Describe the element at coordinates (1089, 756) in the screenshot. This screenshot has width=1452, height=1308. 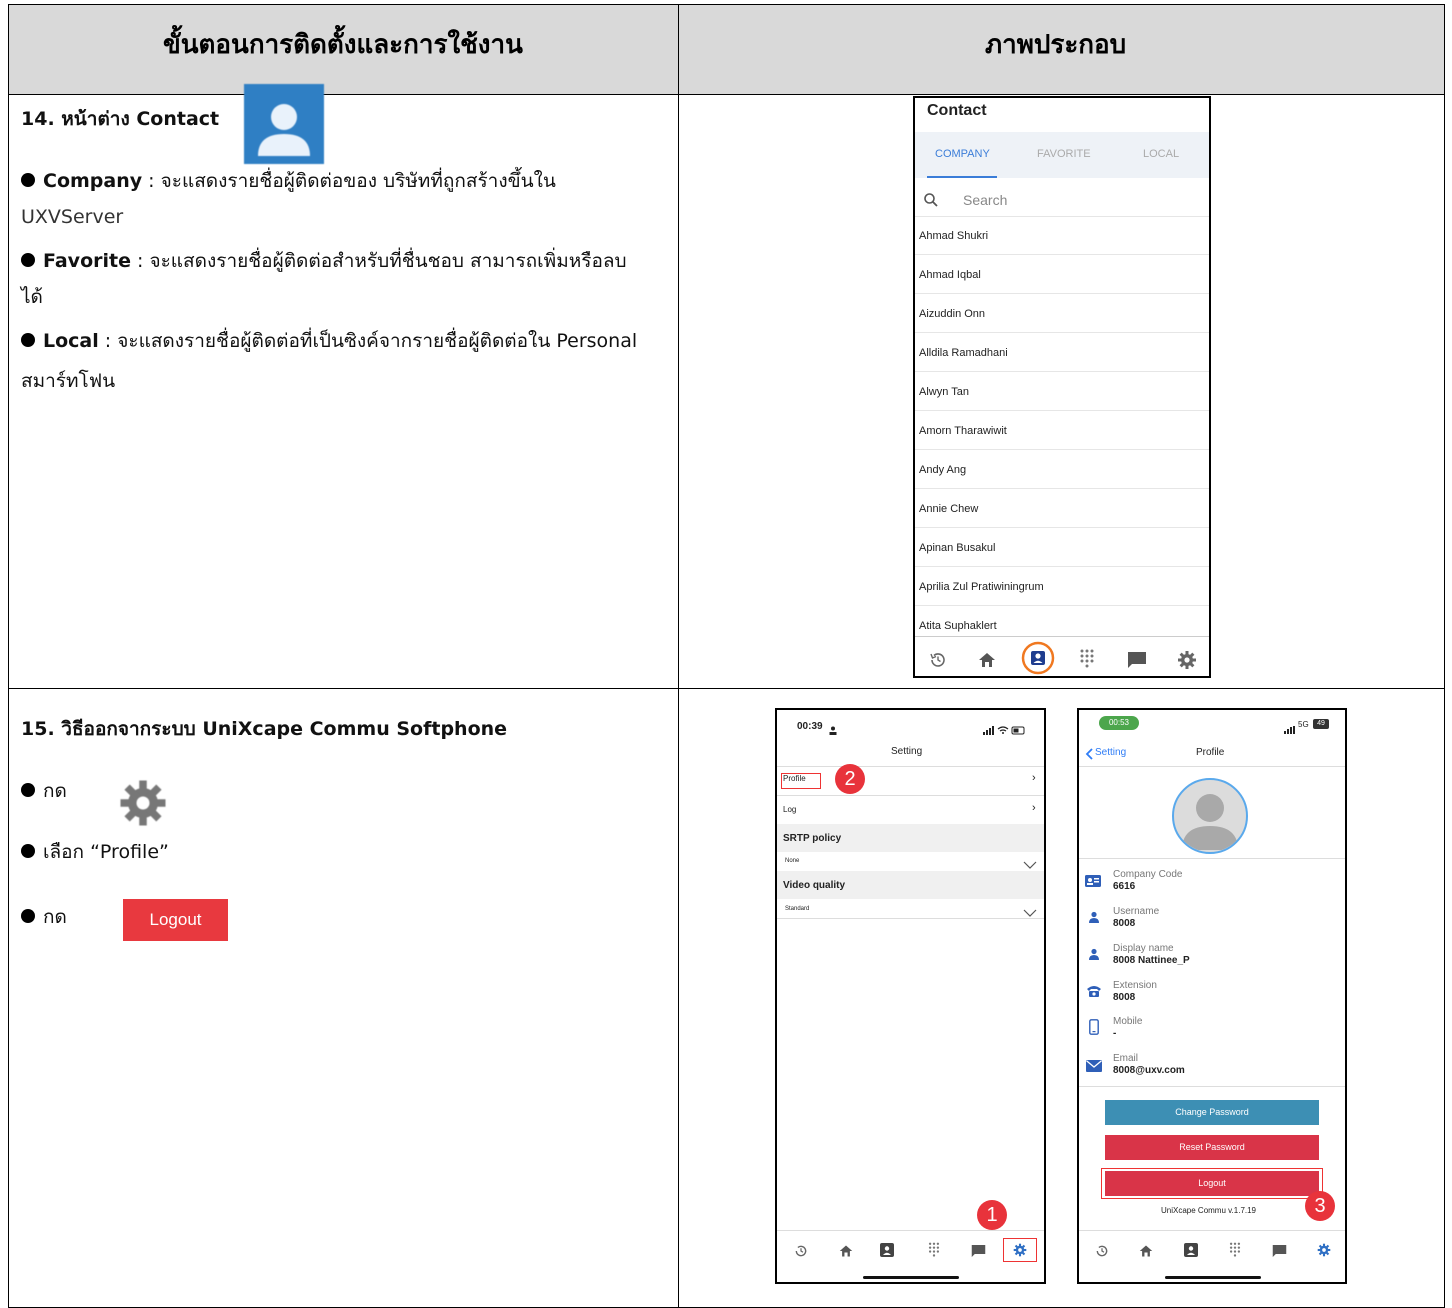
I see `chevron-left-icon` at that location.